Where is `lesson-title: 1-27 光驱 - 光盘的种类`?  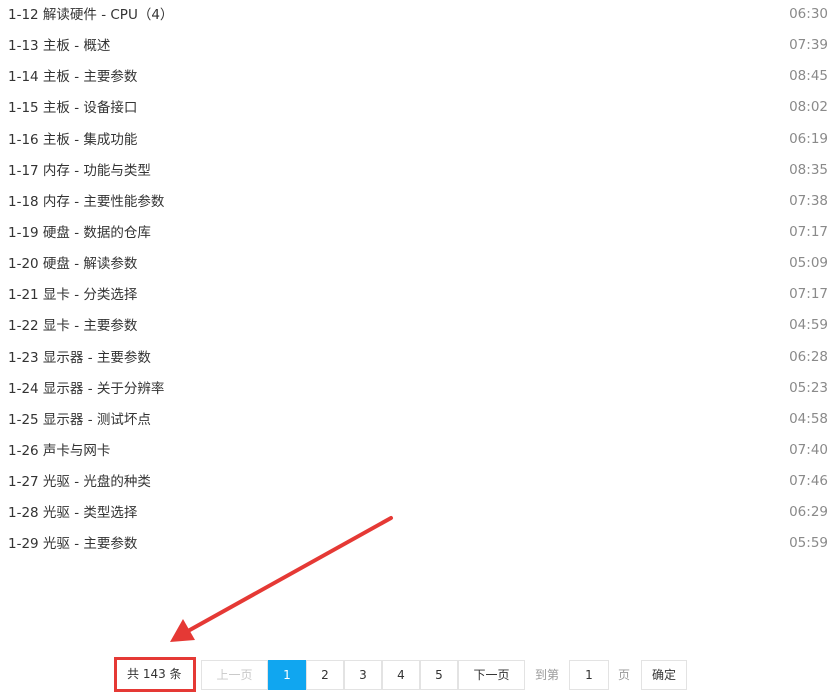
lesson-title: 1-27 光驱 - 光盘的种类 is located at coordinates (79, 482).